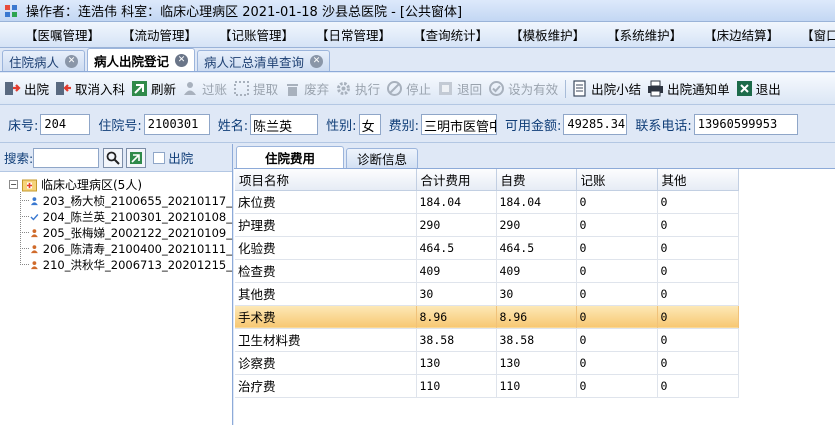 Image resolution: width=835 pixels, height=425 pixels. What do you see at coordinates (233, 126) in the screenshot?
I see `name-label: 姓名:` at bounding box center [233, 126].